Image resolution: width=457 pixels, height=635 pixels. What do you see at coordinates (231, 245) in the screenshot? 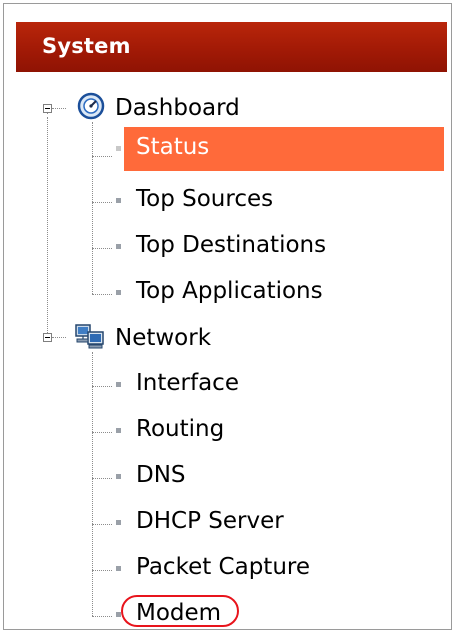
I see `menu-item-label: Top Destinations` at bounding box center [231, 245].